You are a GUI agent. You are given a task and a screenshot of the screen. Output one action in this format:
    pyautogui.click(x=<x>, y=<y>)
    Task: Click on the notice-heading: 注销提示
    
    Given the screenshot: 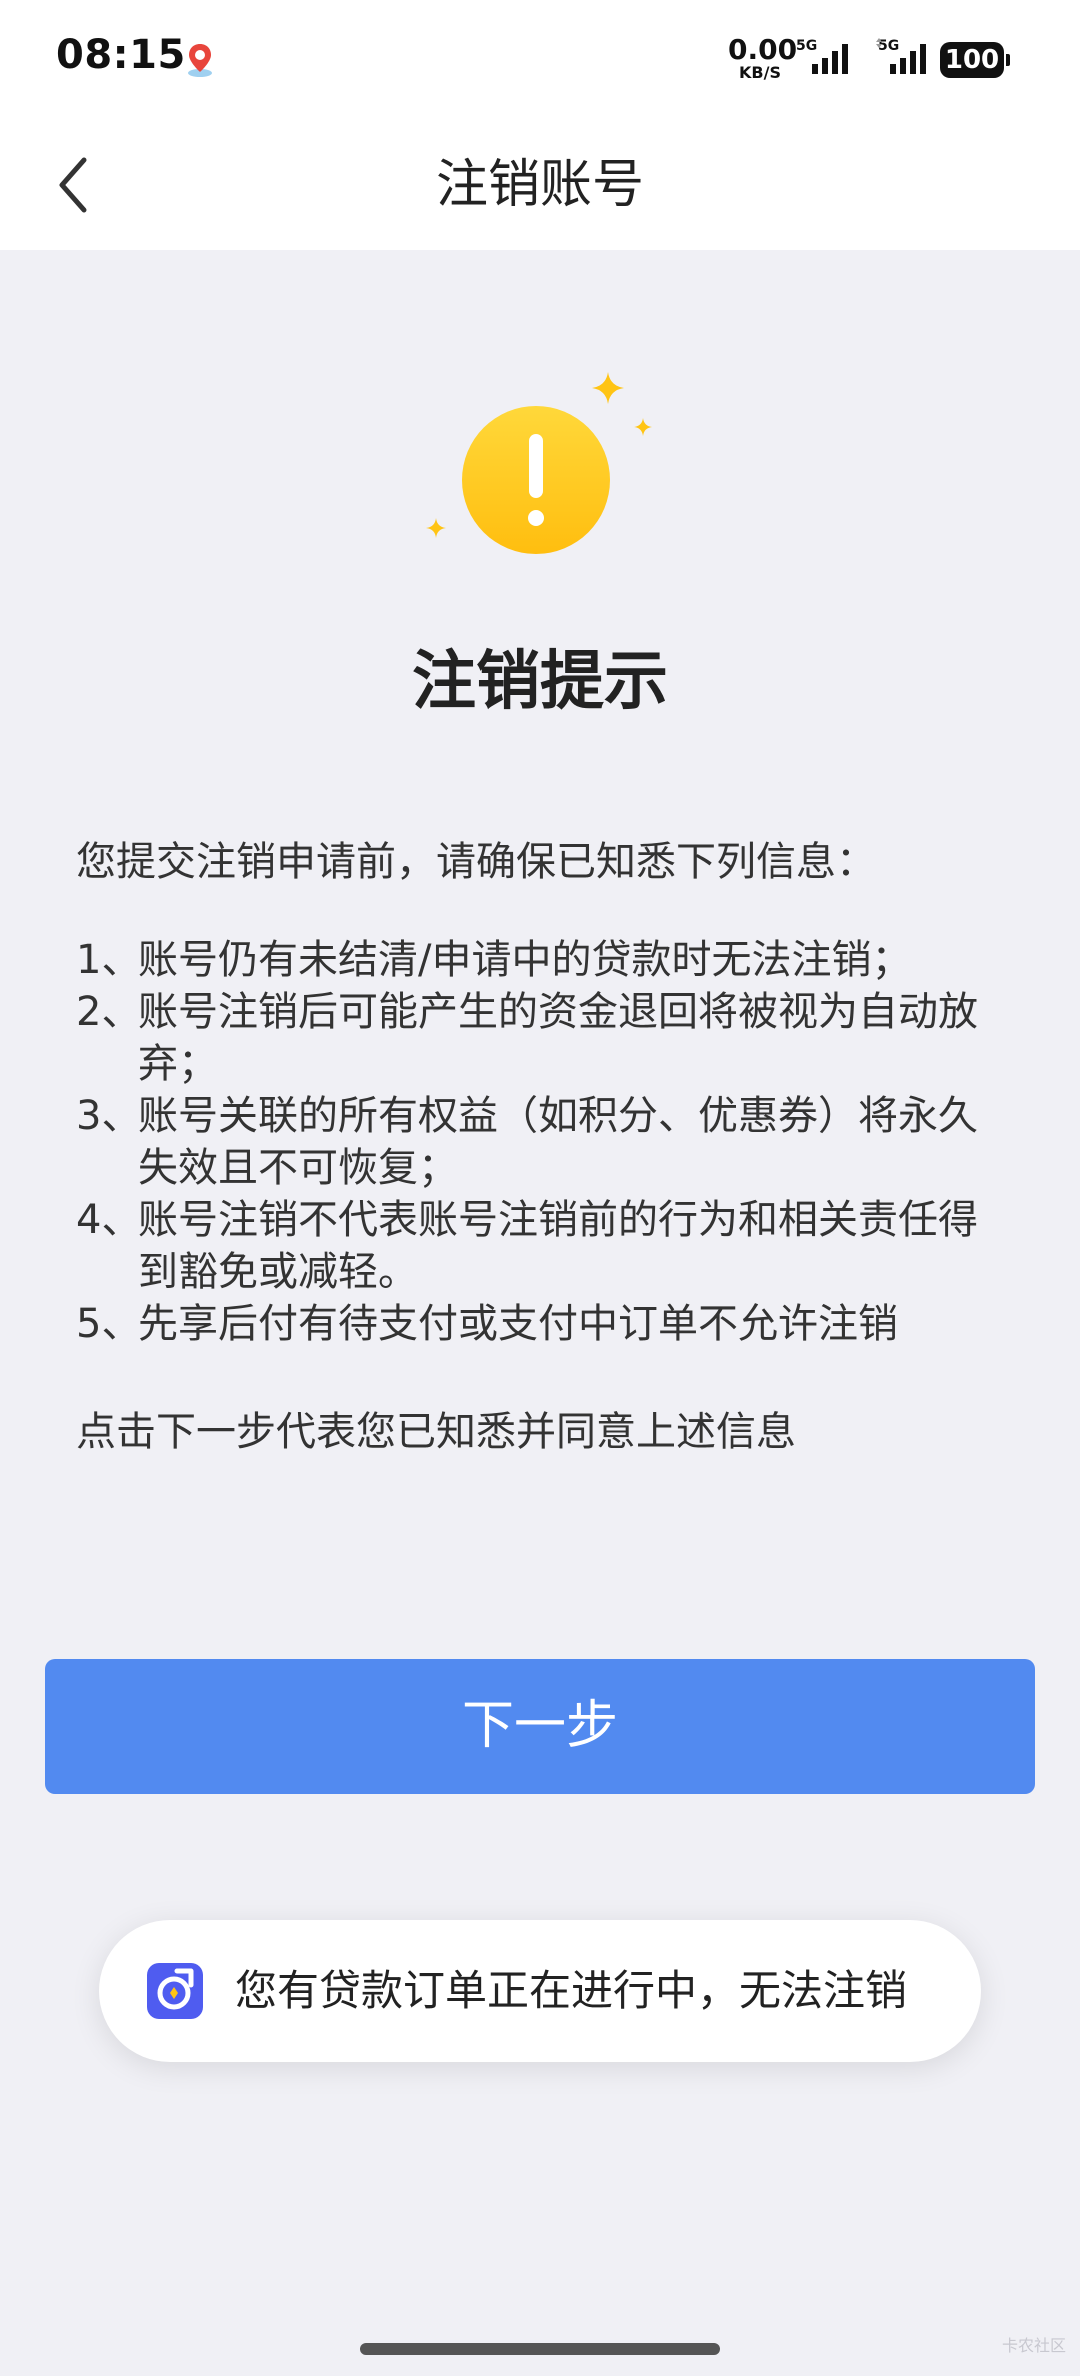 What is the action you would take?
    pyautogui.click(x=540, y=682)
    